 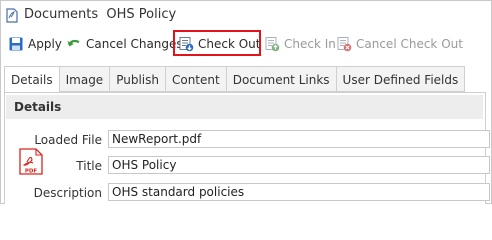 What do you see at coordinates (45, 44) in the screenshot?
I see `apply-label: Apply` at bounding box center [45, 44].